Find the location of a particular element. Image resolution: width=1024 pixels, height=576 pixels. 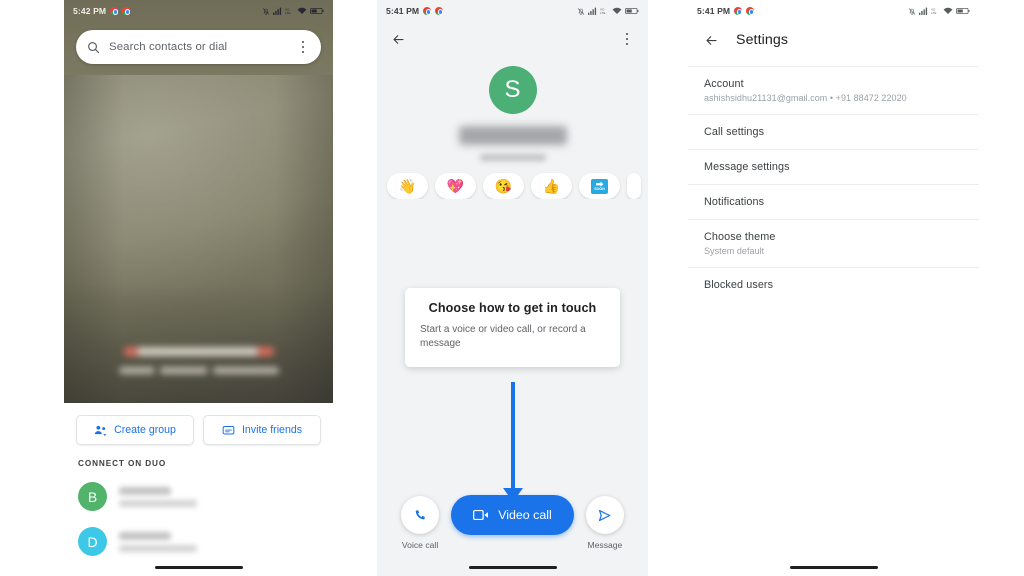

list-item: D is located at coordinates (198, 541).